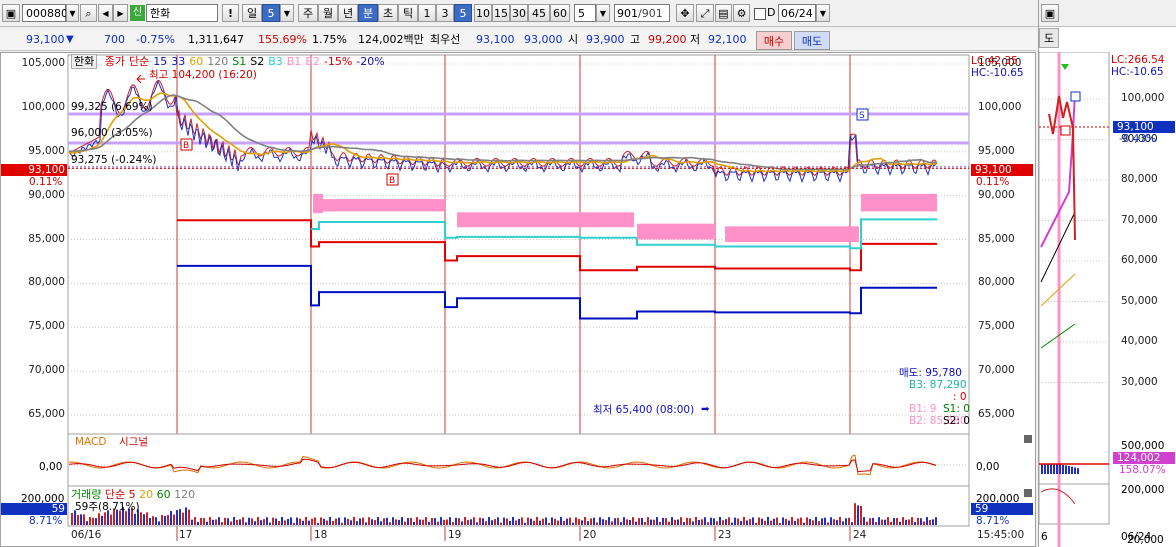 The height and width of the screenshot is (547, 1176). What do you see at coordinates (105, 13) in the screenshot?
I see `prev-stock-icon: ◀` at bounding box center [105, 13].